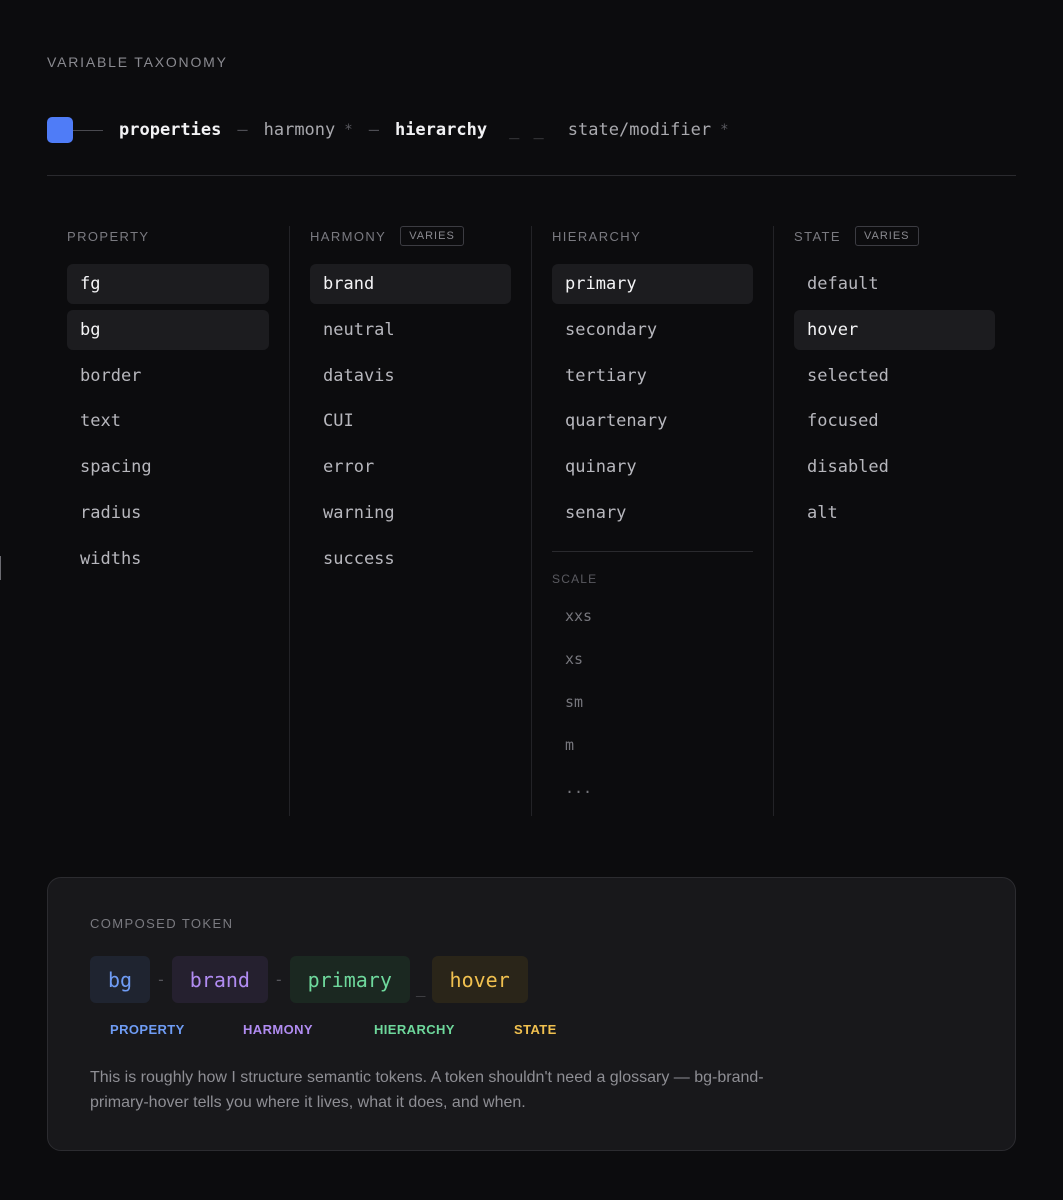  Describe the element at coordinates (278, 1029) in the screenshot. I see `legend-harmony: HARMONY` at that location.